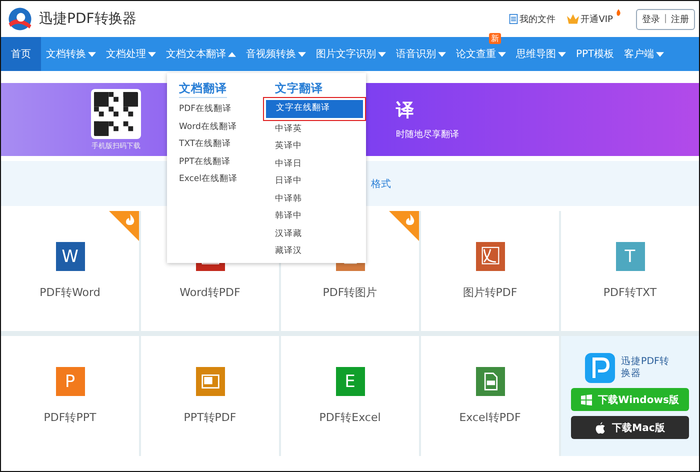 The width and height of the screenshot is (700, 472). Describe the element at coordinates (646, 368) in the screenshot. I see `app-name: 迅捷PDF转换器` at that location.